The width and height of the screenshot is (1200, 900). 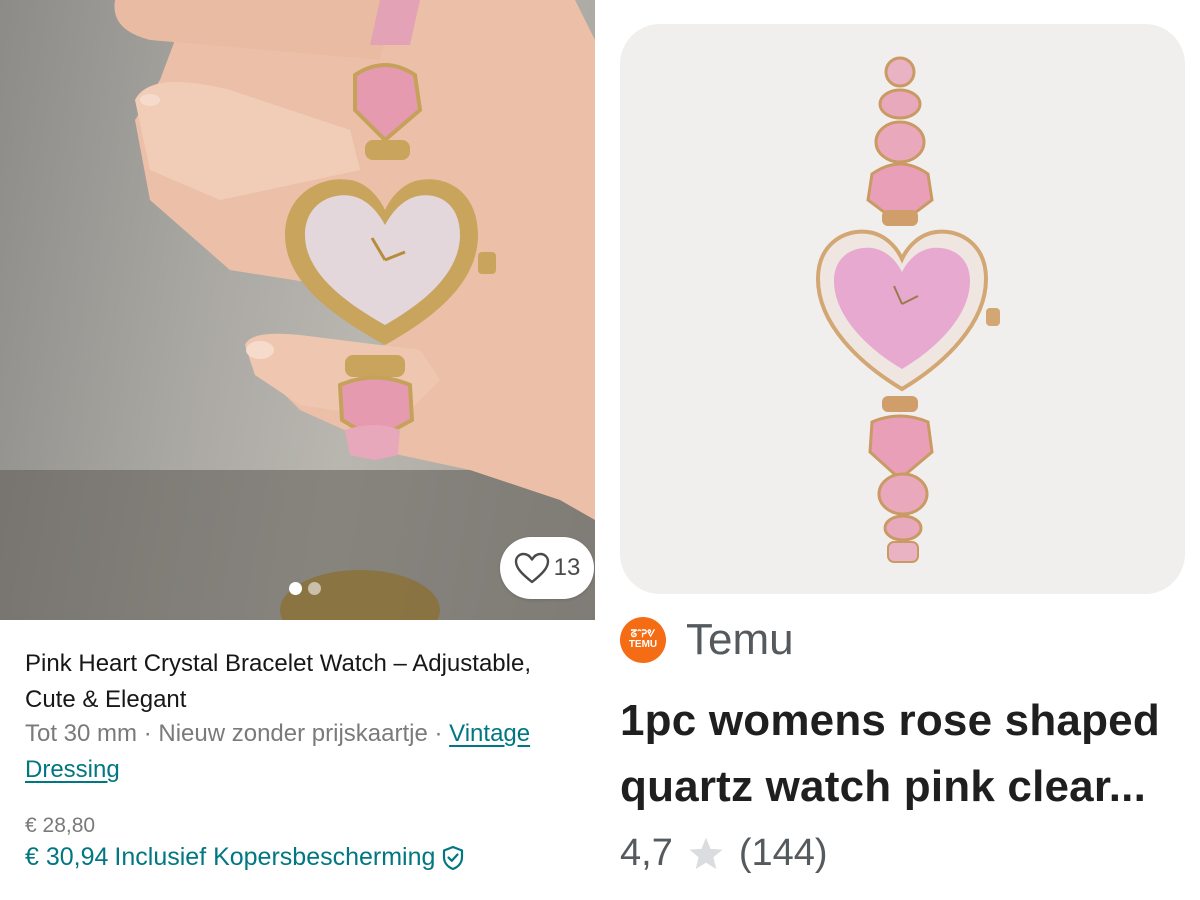 I want to click on carousel-dot-active, so click(x=295, y=588).